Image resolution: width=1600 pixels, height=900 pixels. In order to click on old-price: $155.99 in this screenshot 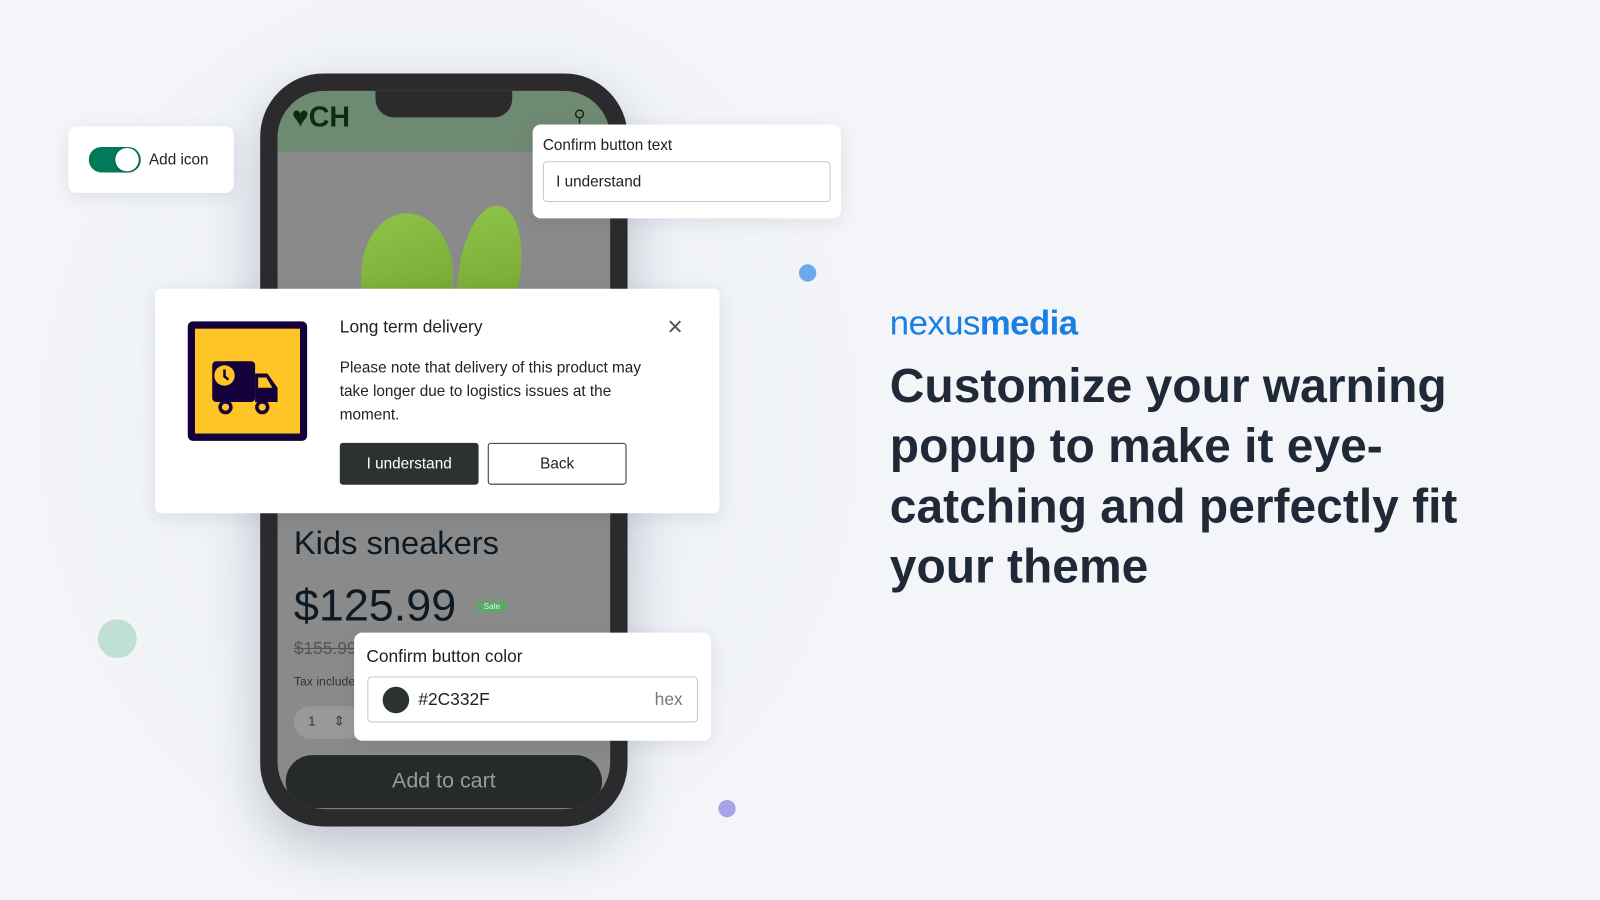, I will do `click(325, 648)`.